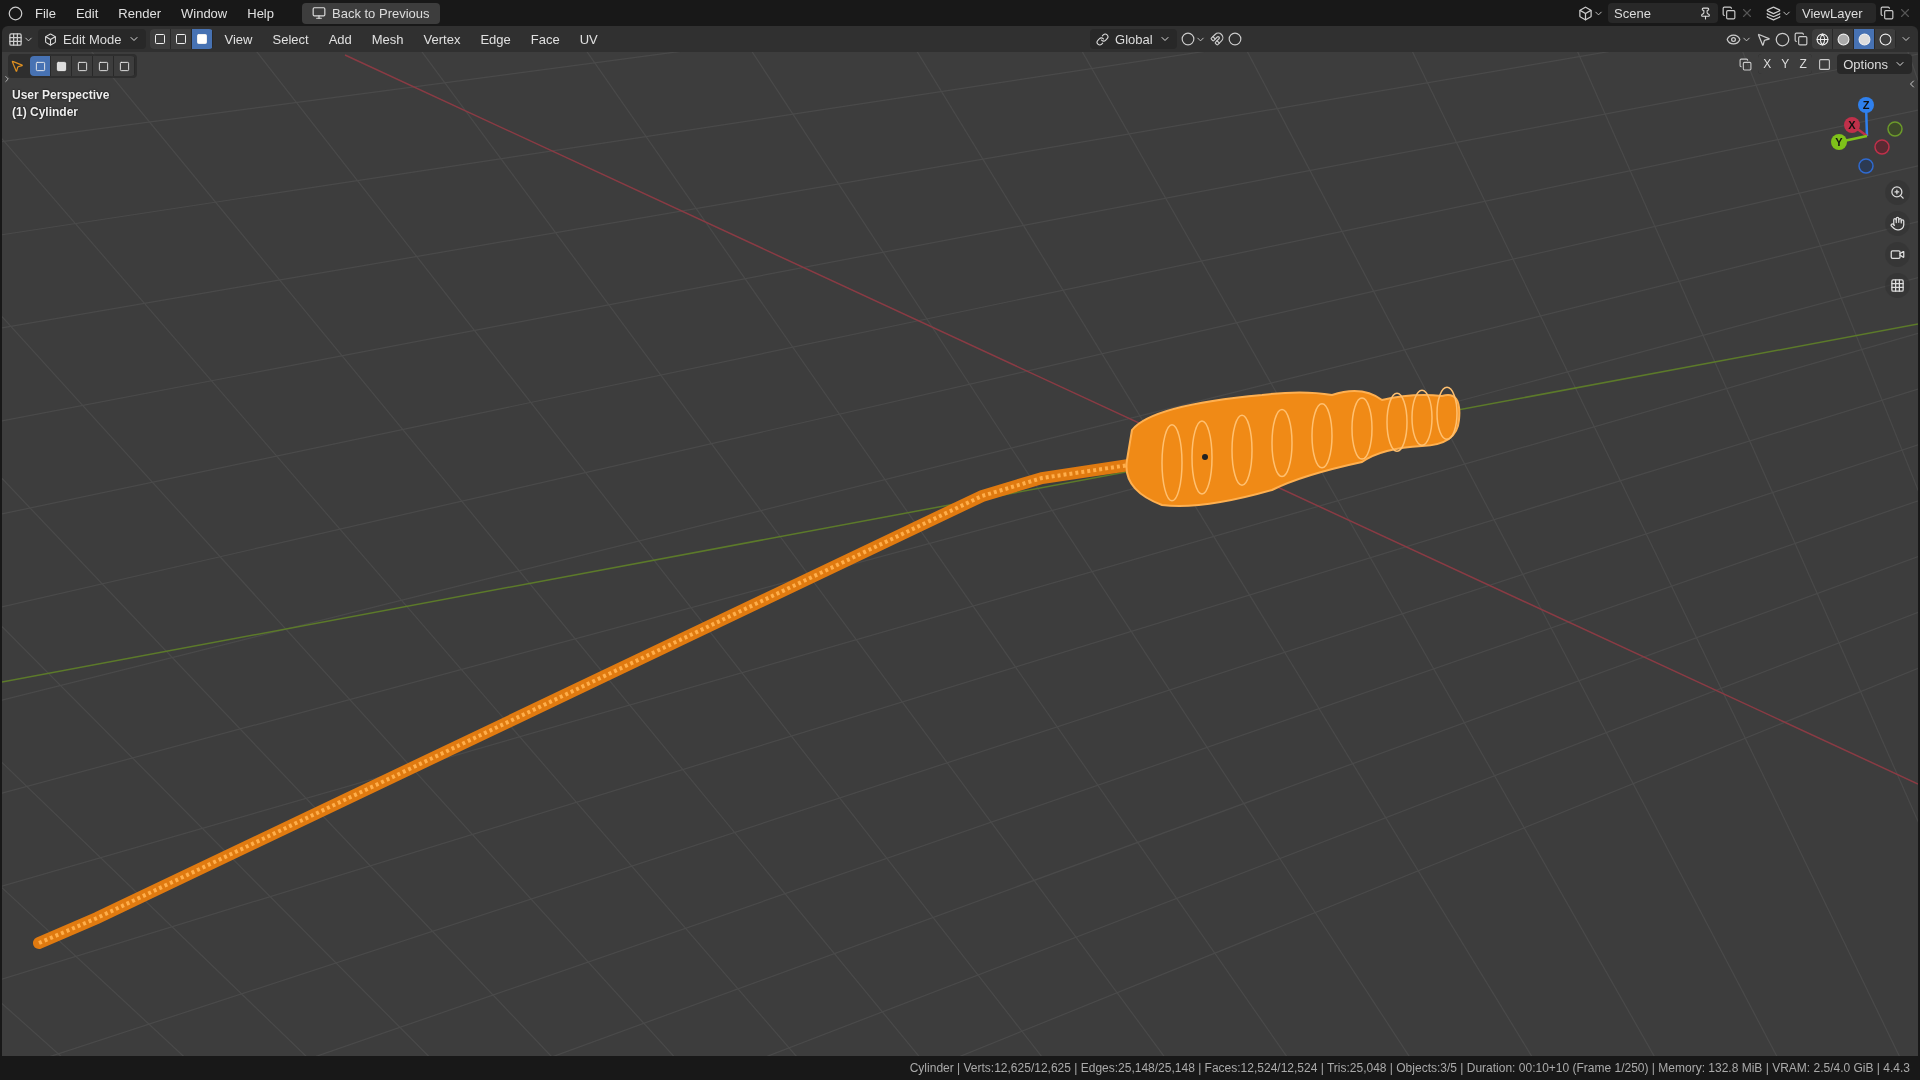 The image size is (1920, 1080). I want to click on scene-field: Scene, so click(1663, 13).